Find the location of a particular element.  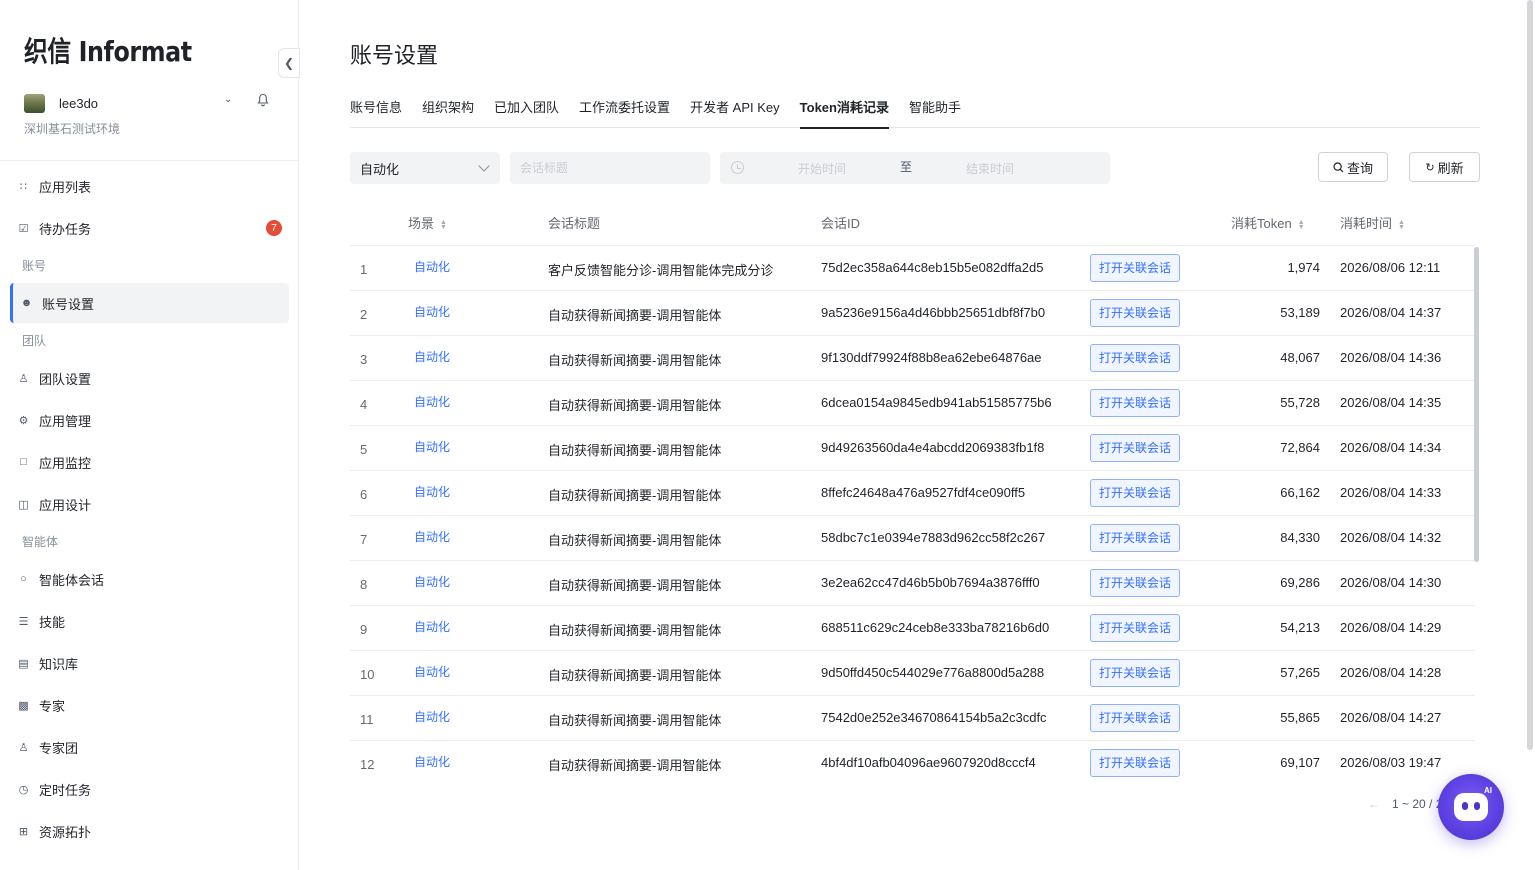

table-scrollbar is located at coordinates (1476, 404).